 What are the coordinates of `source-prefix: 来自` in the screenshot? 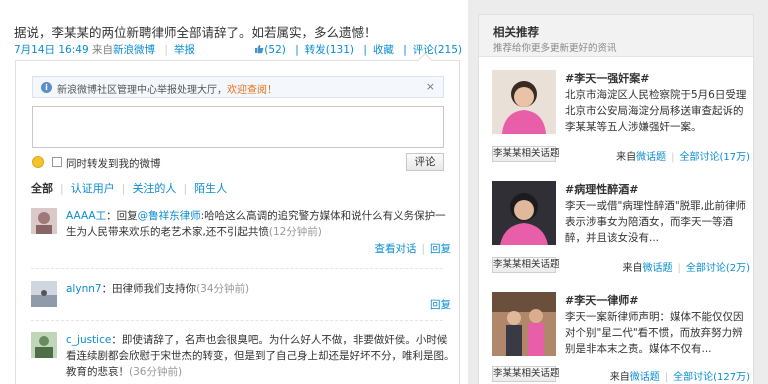 It's located at (102, 50).